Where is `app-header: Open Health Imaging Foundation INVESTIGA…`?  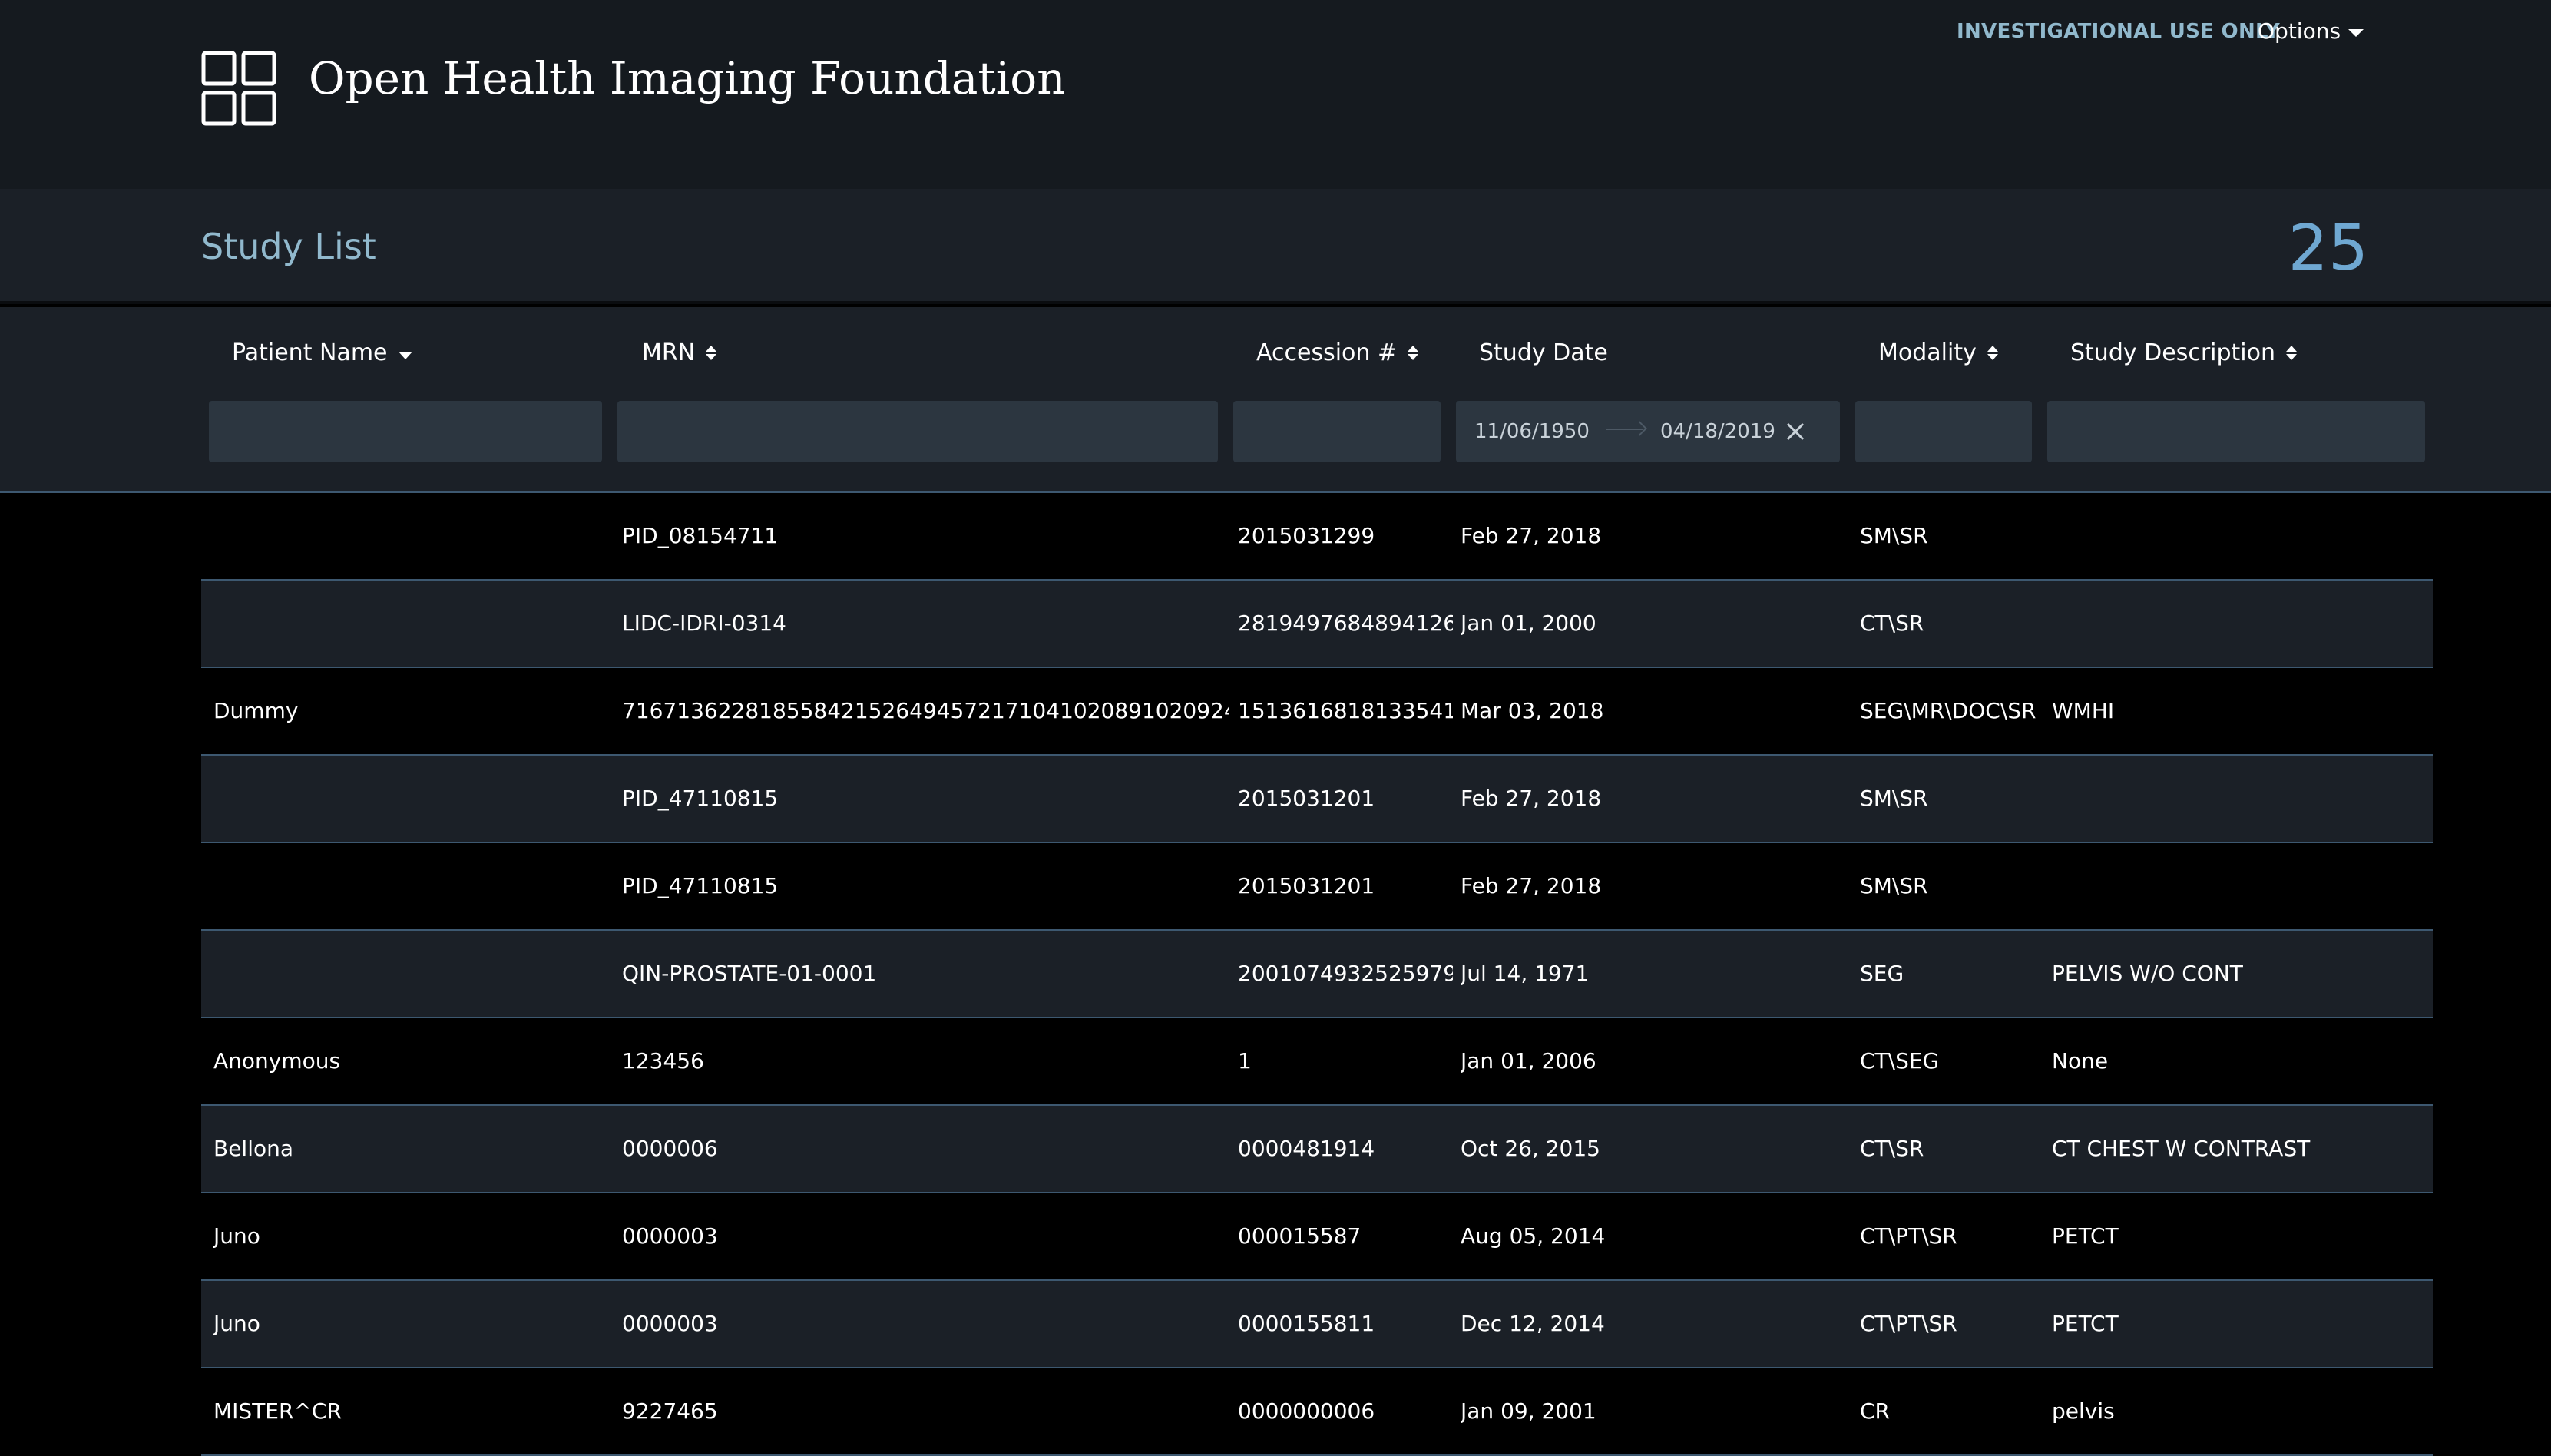
app-header: Open Health Imaging Foundation INVESTIGA… is located at coordinates (1275, 94).